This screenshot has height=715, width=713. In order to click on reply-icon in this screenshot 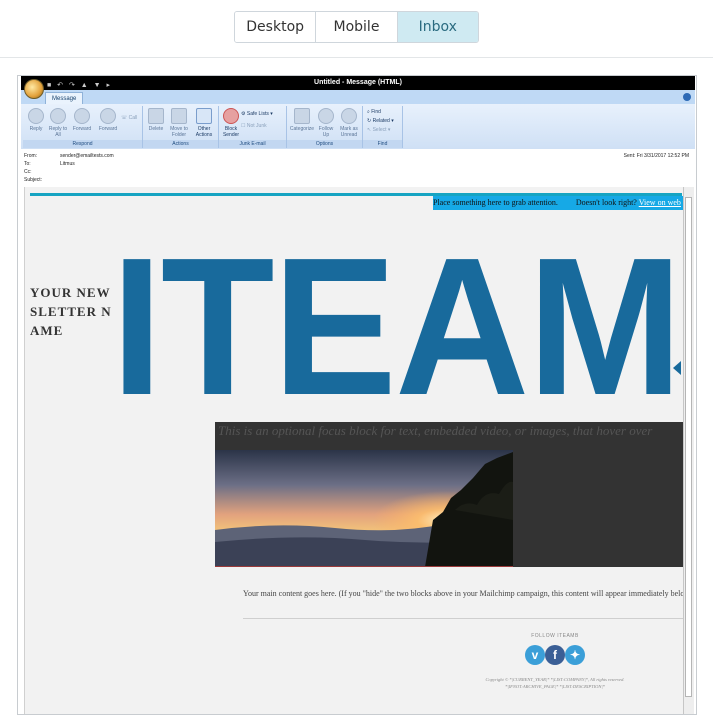, I will do `click(36, 116)`.